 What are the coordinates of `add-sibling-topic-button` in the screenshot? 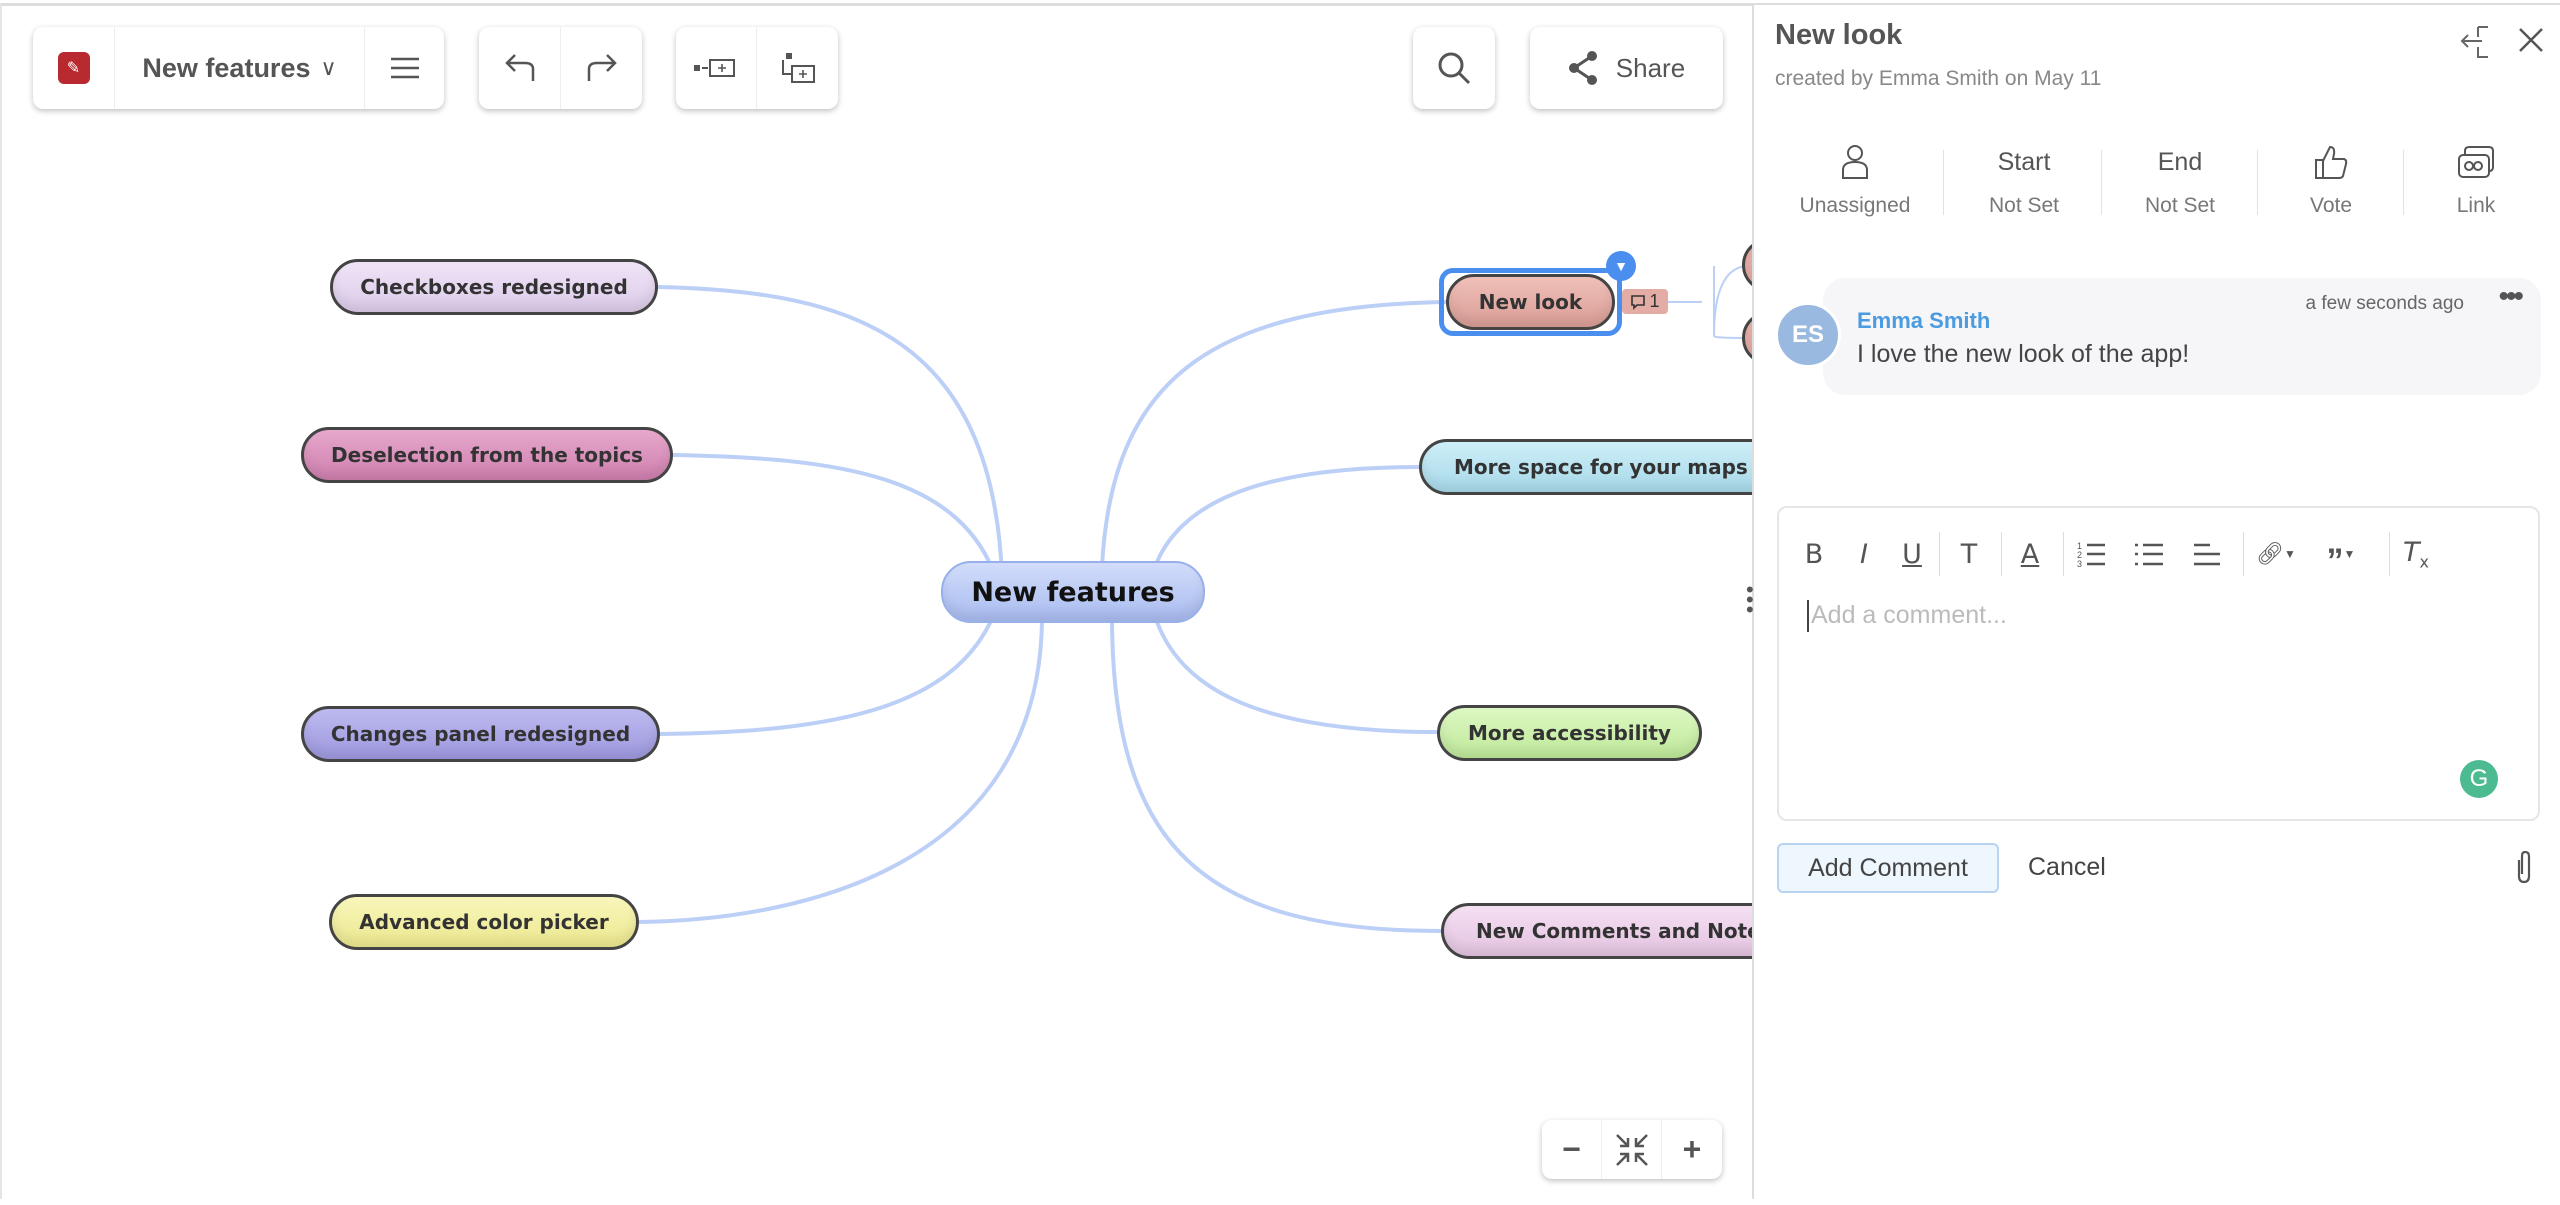 It's located at (716, 68).